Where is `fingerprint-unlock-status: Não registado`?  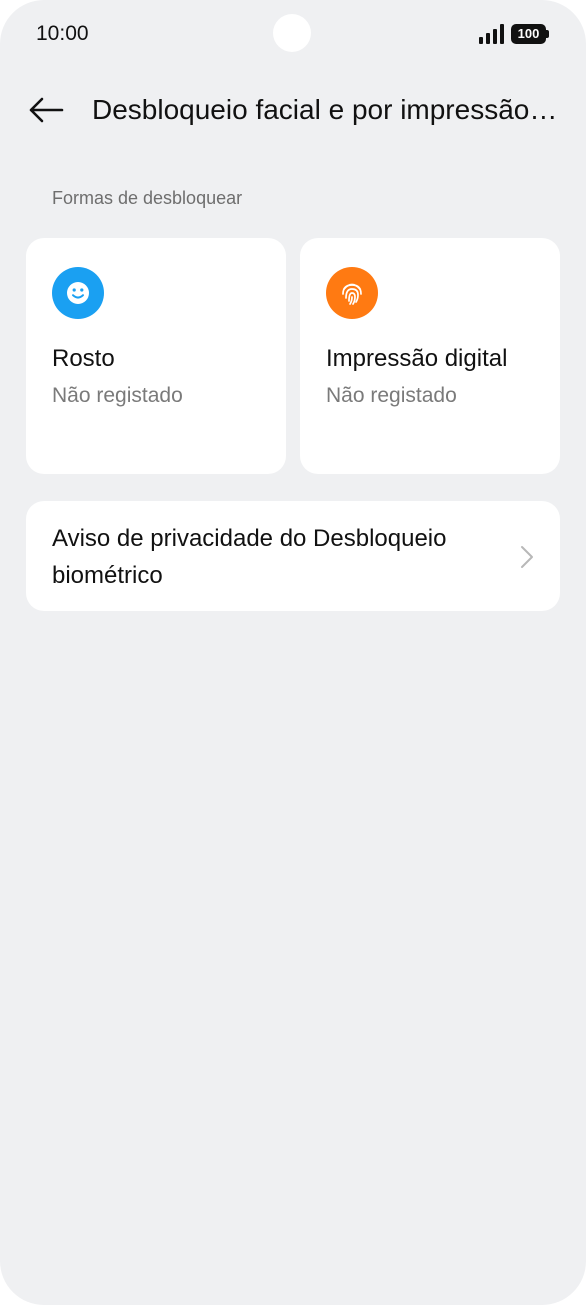 fingerprint-unlock-status: Não registado is located at coordinates (391, 395).